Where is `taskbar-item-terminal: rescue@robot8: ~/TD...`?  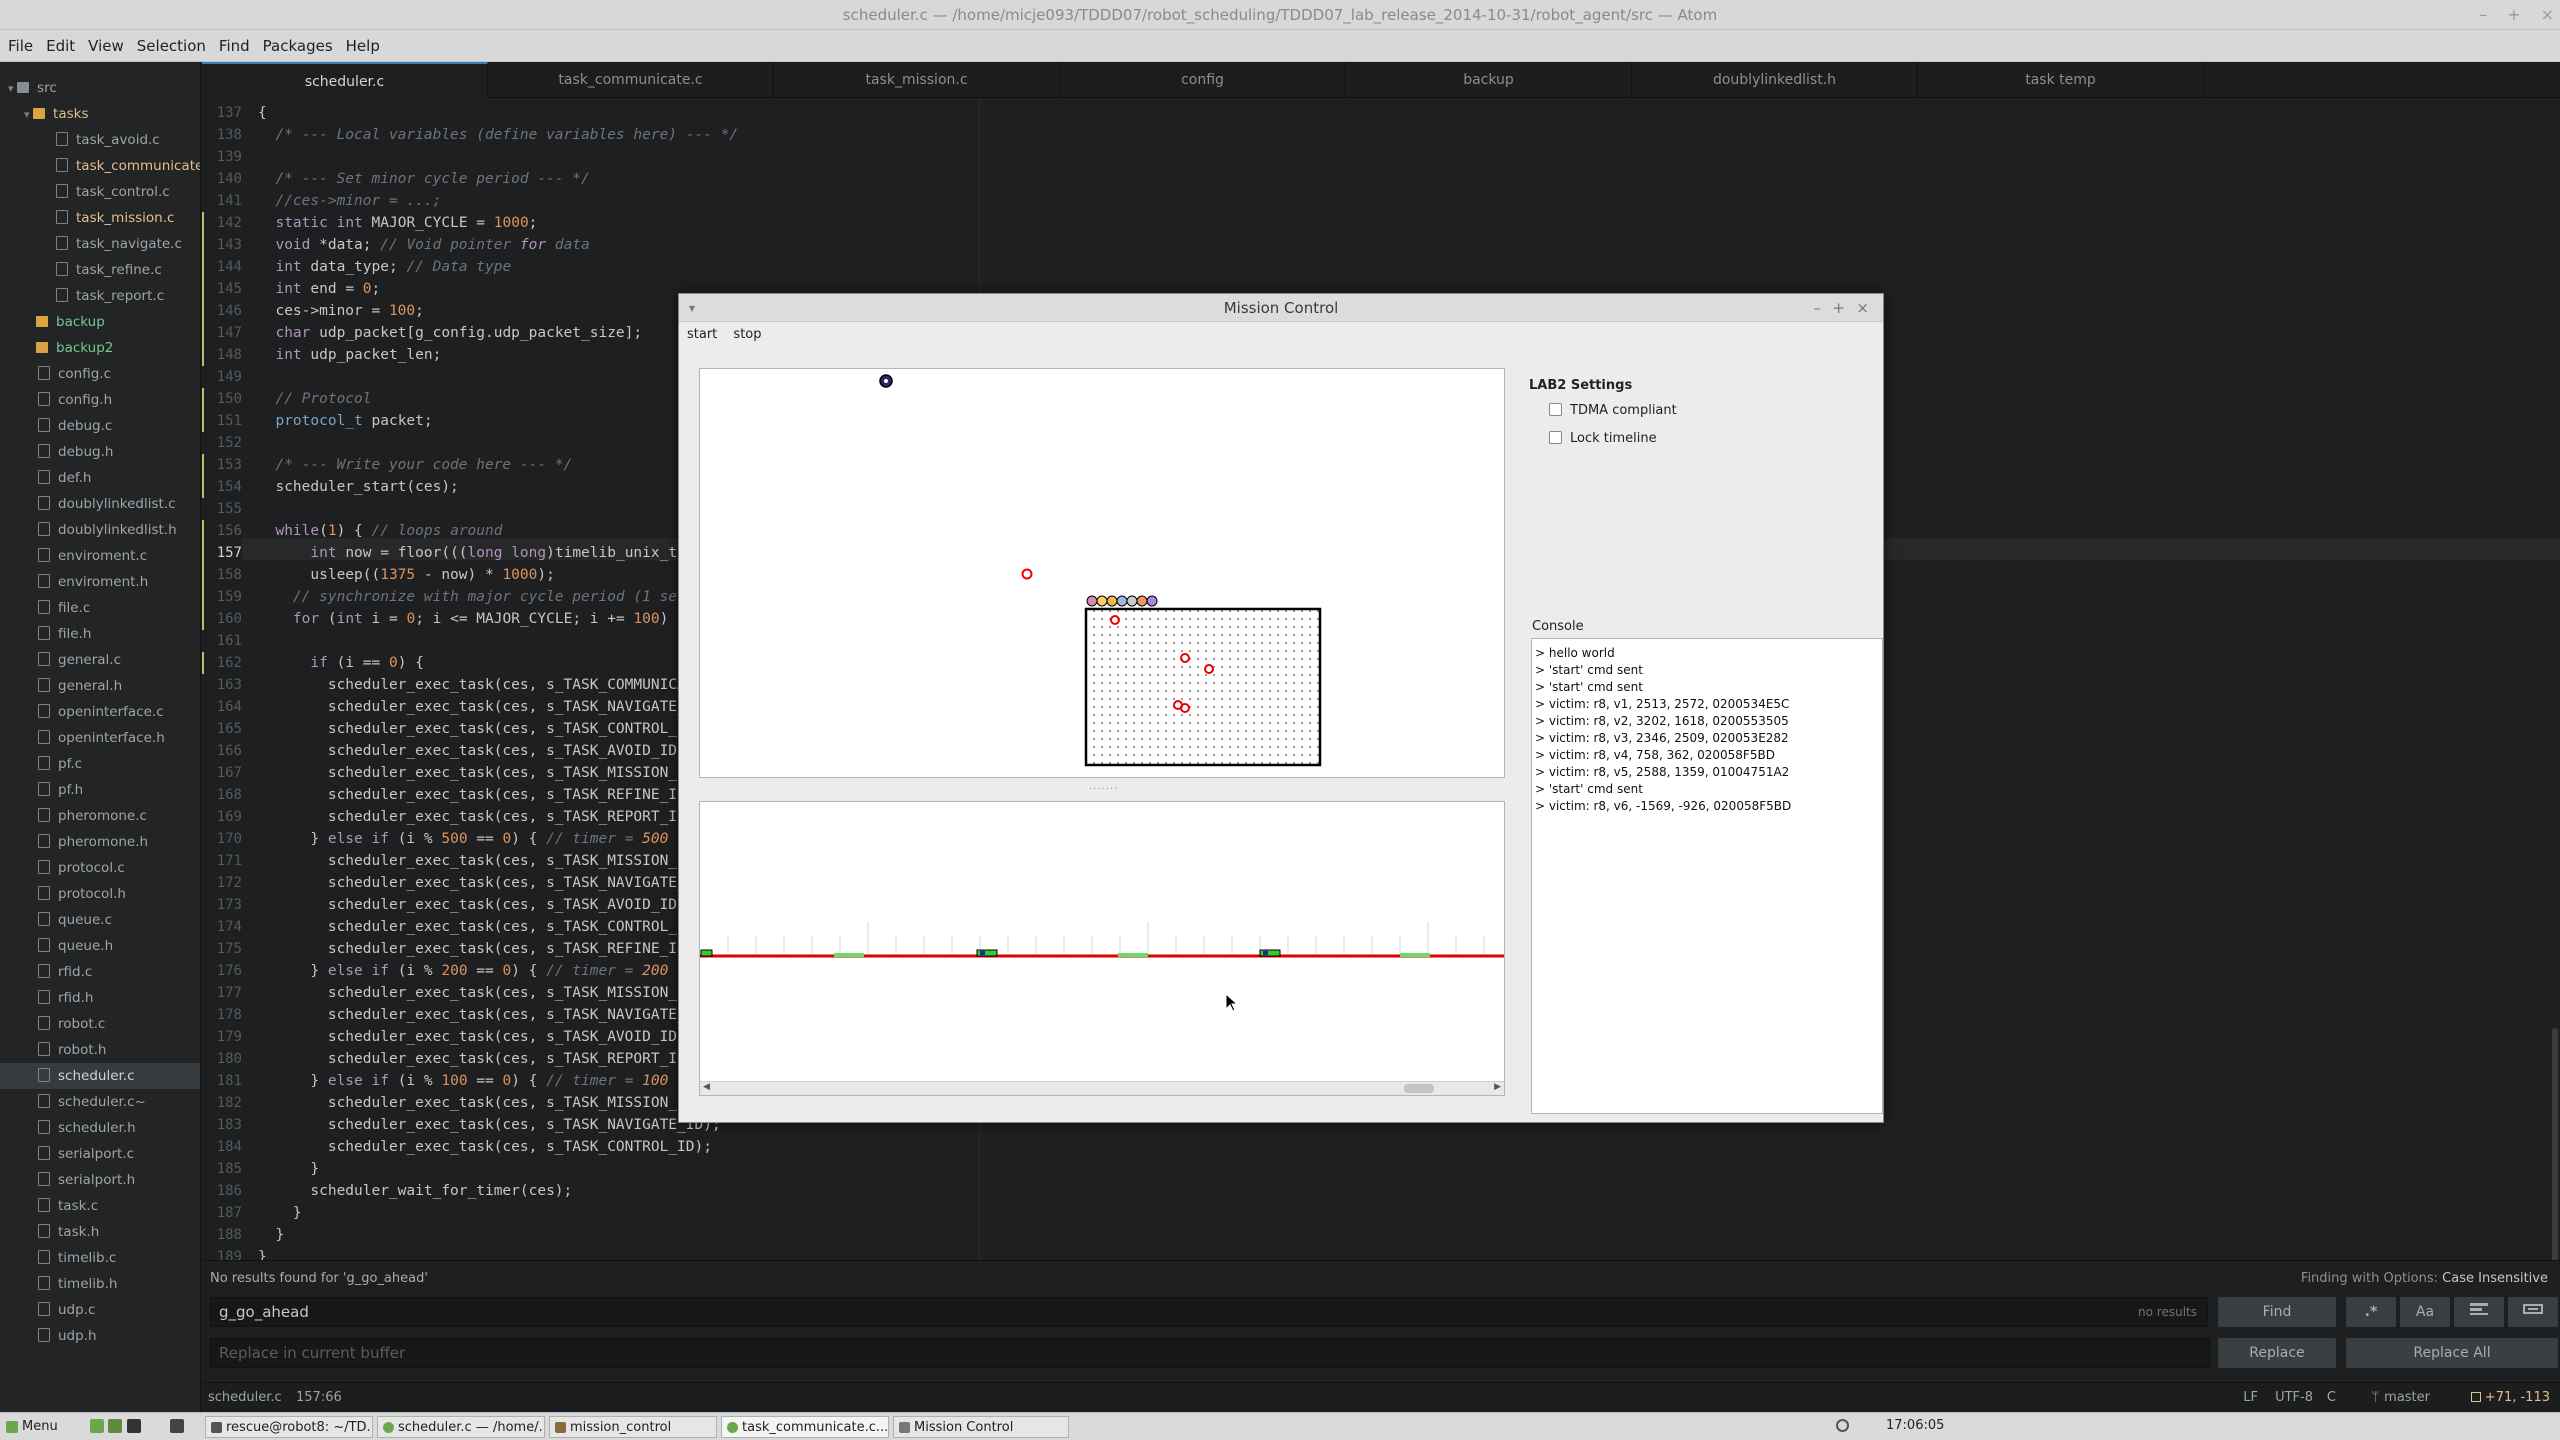 taskbar-item-terminal: rescue@robot8: ~/TD... is located at coordinates (289, 1427).